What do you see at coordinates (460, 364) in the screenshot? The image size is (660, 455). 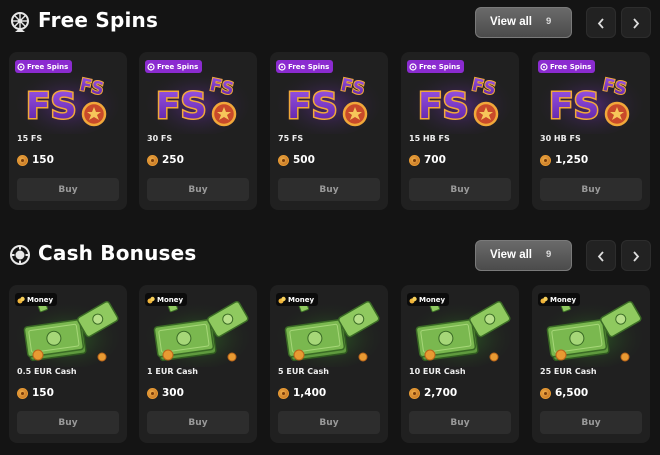 I see `product-card: Money 10 EUR Cash 2,700 Buy` at bounding box center [460, 364].